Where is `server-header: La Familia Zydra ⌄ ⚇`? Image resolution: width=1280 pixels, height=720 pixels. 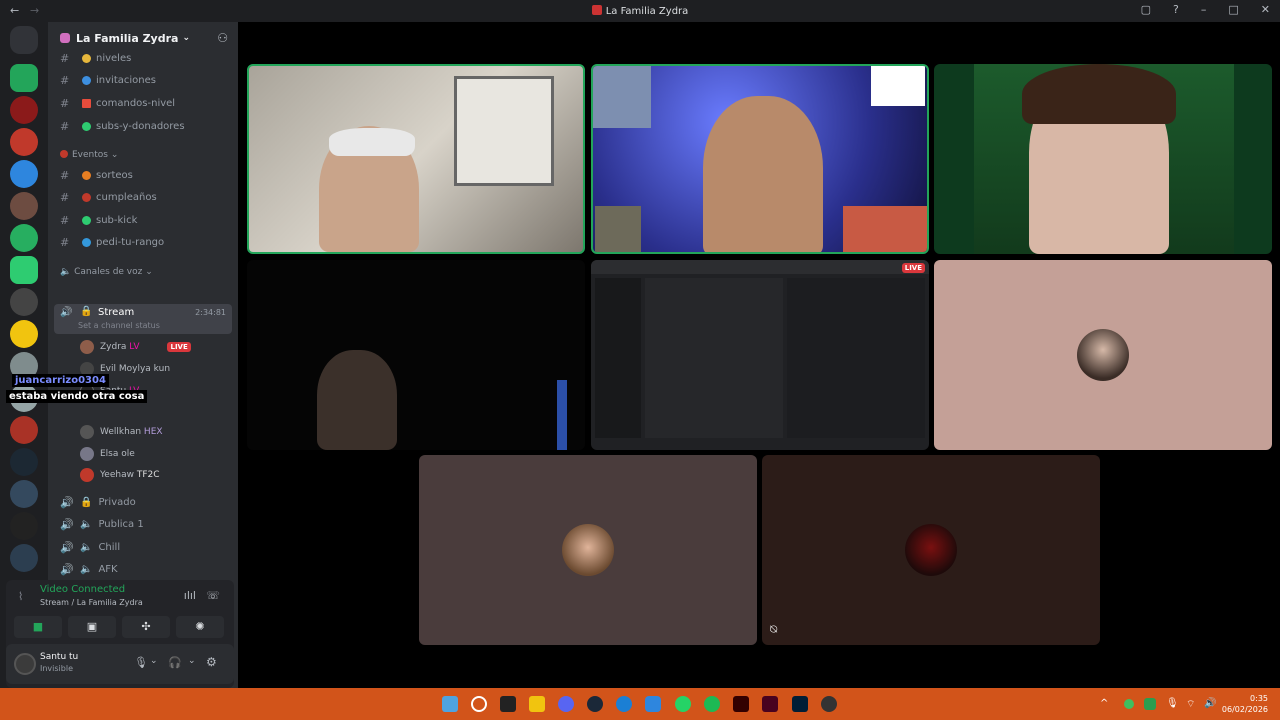 server-header: La Familia Zydra ⌄ ⚇ is located at coordinates (143, 38).